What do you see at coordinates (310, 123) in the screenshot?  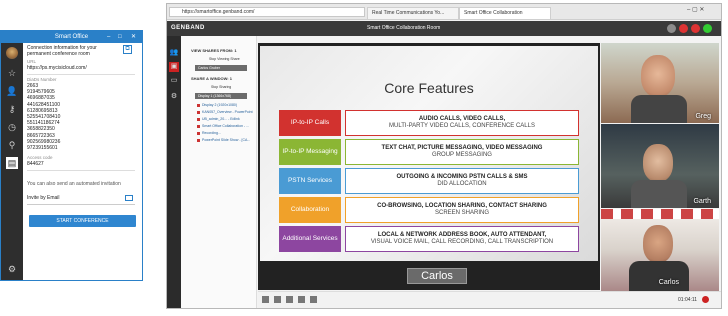 I see `feature-label: IP-to-IP Calls` at bounding box center [310, 123].